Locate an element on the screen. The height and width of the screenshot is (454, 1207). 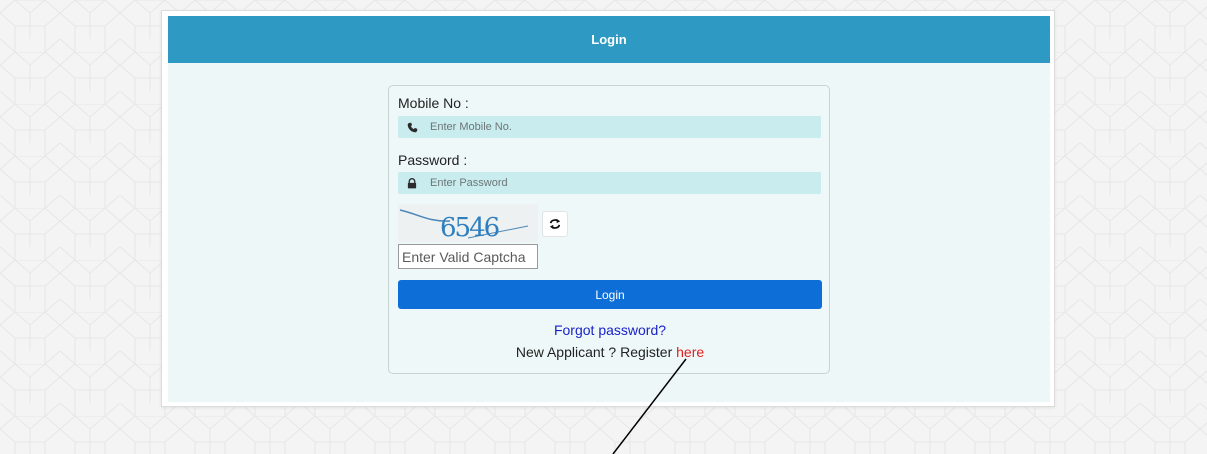
phone-icon is located at coordinates (412, 127).